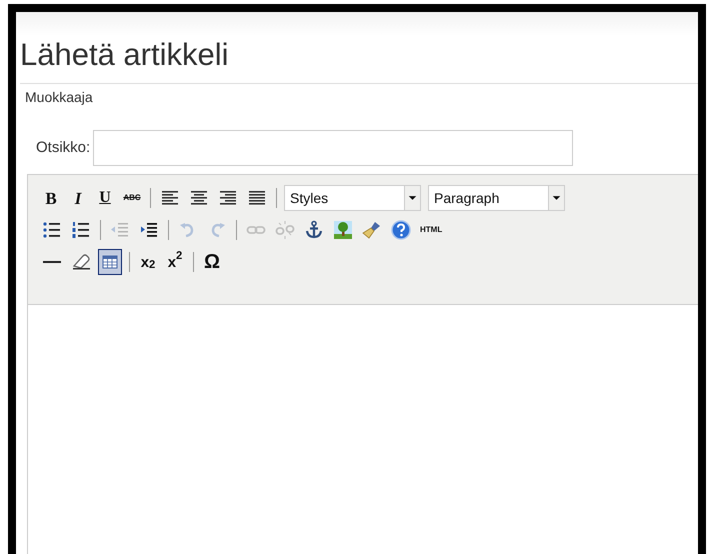 This screenshot has width=710, height=554. I want to click on anchor-icon, so click(314, 230).